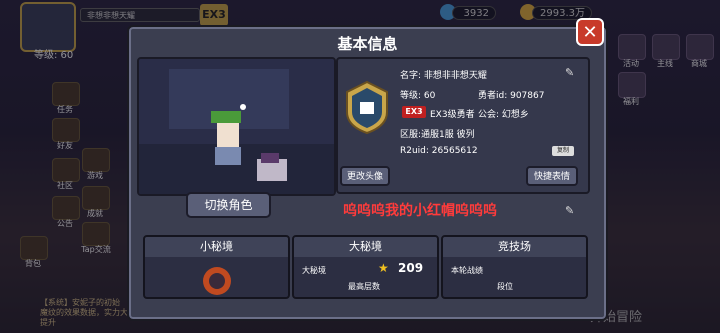 This screenshot has width=720, height=333. I want to click on character-scene, so click(236, 126).